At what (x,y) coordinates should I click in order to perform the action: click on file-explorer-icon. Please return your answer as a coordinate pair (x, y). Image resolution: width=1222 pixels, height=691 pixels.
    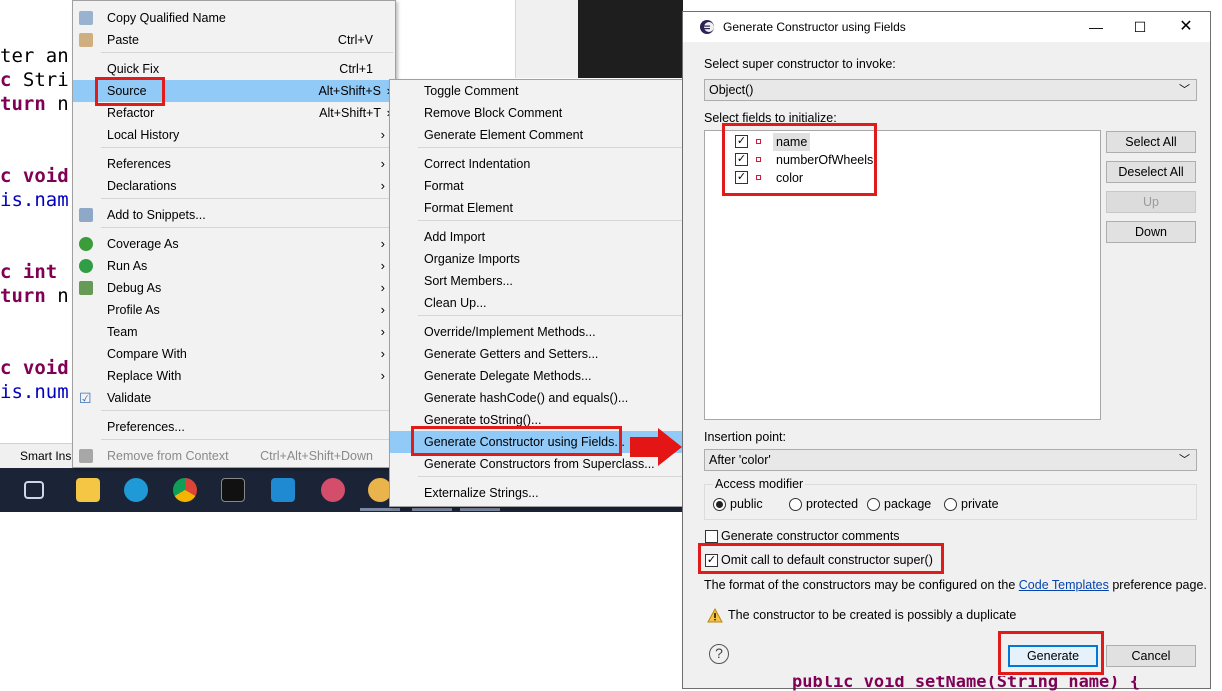
    Looking at the image, I should click on (88, 490).